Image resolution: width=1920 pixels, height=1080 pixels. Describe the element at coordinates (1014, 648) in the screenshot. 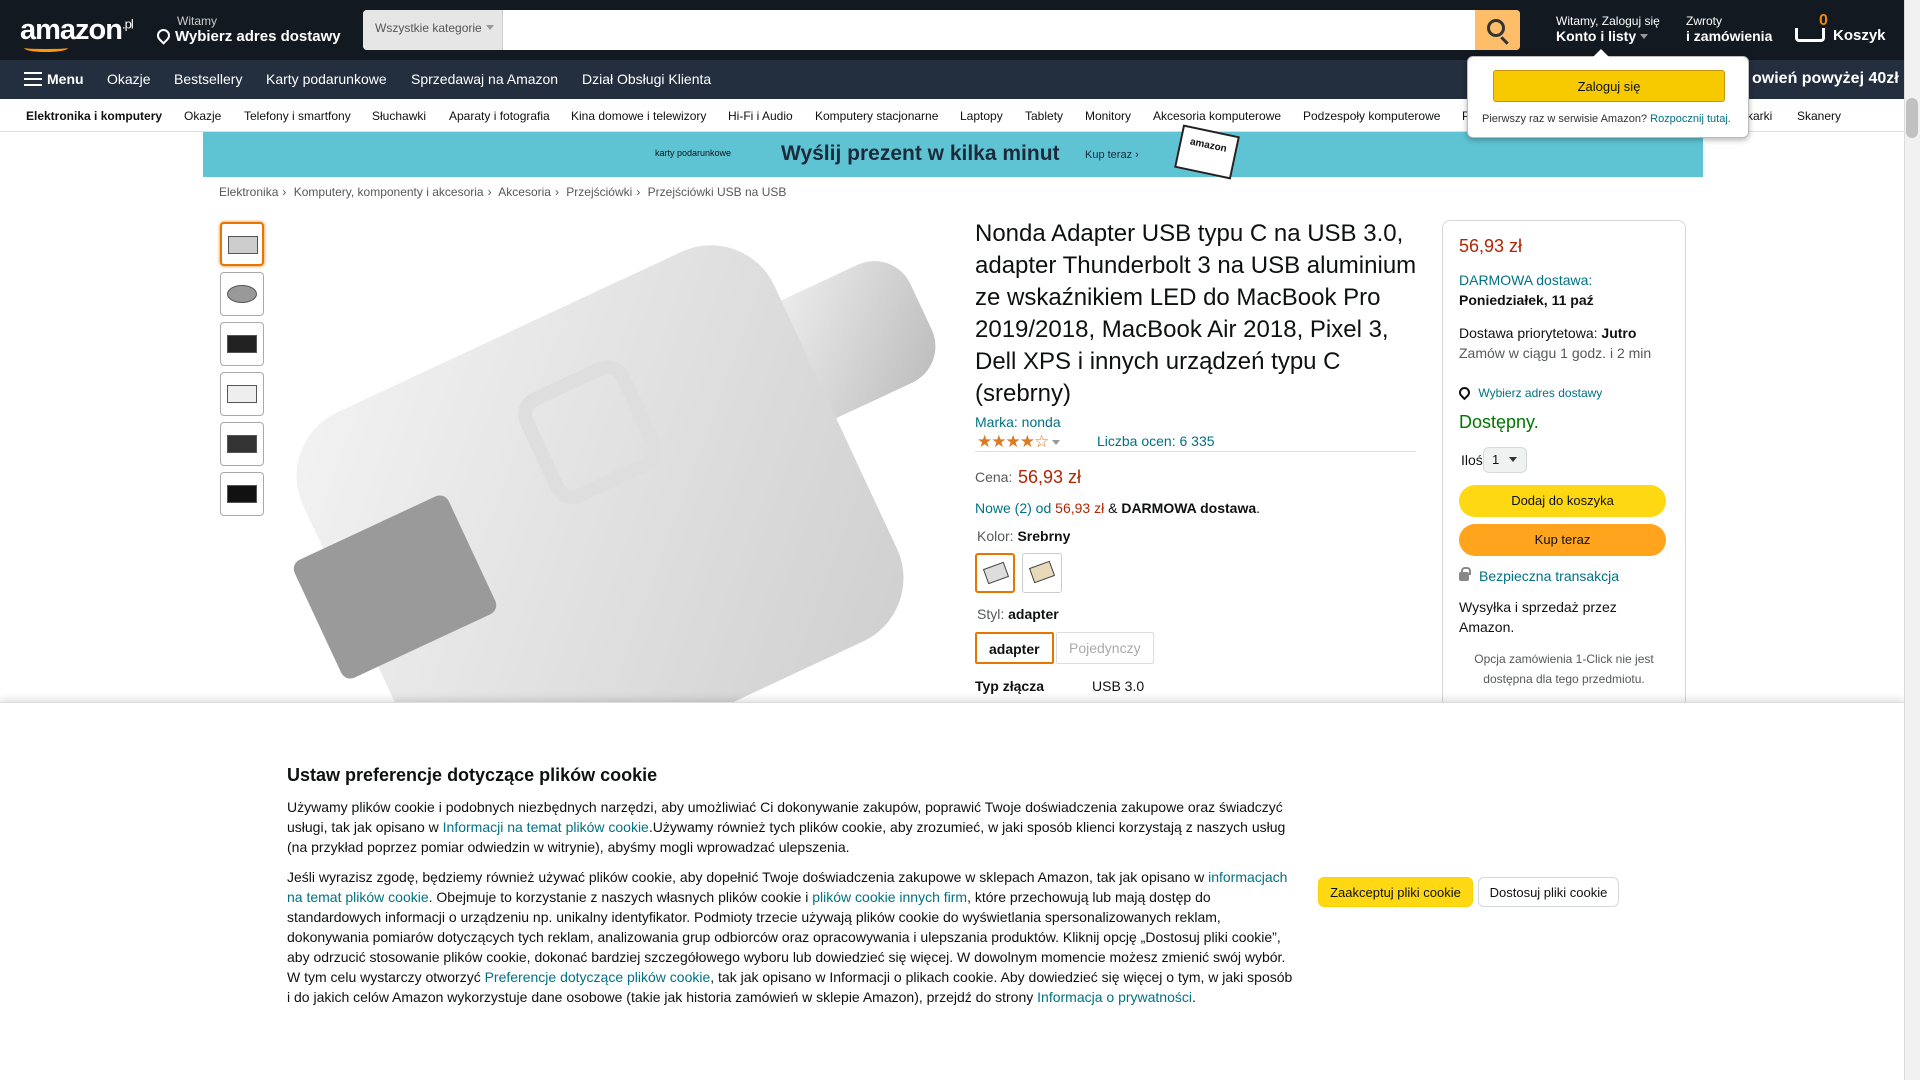

I see `style-option-adapter: adapter` at that location.